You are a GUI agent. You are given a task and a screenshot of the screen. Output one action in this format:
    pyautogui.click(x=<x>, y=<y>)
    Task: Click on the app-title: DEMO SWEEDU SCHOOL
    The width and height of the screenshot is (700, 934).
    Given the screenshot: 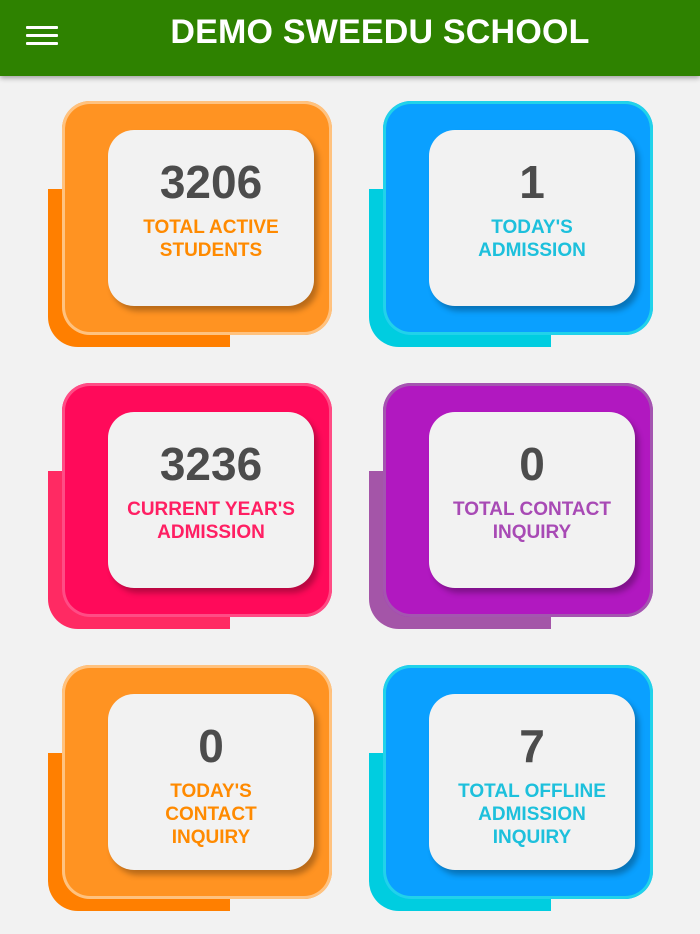 What is the action you would take?
    pyautogui.click(x=380, y=32)
    